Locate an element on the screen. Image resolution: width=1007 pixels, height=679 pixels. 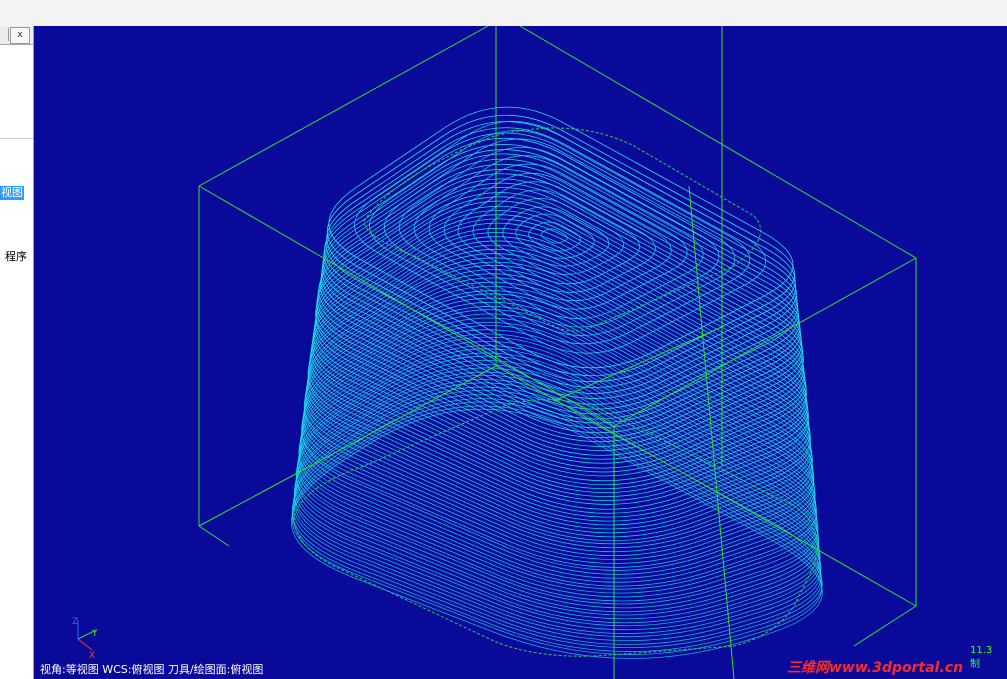
close-button: x is located at coordinates (20, 35).